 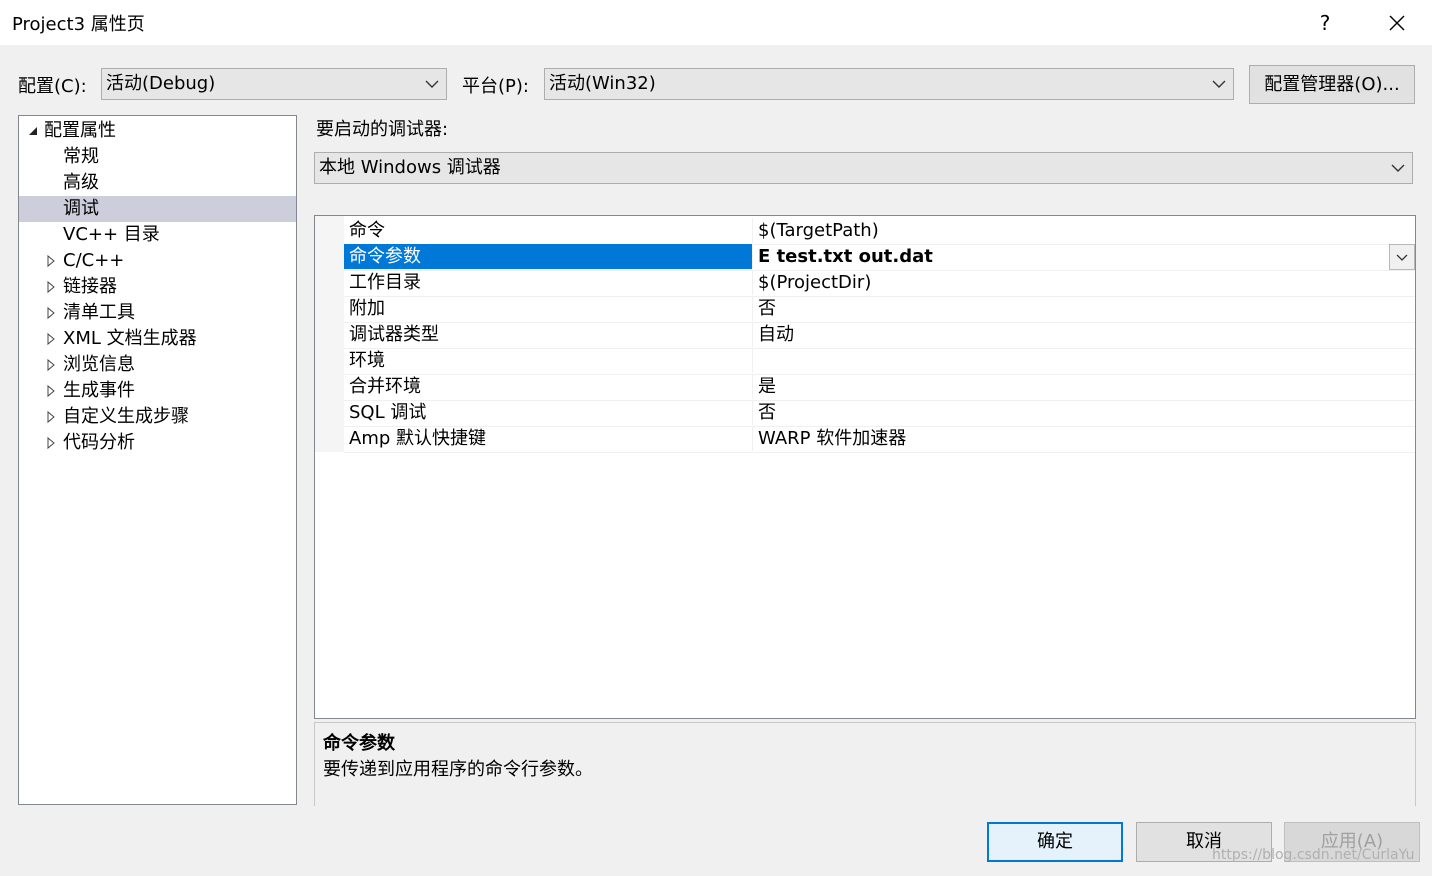 I want to click on tree-item-label: 常规, so click(x=81, y=156).